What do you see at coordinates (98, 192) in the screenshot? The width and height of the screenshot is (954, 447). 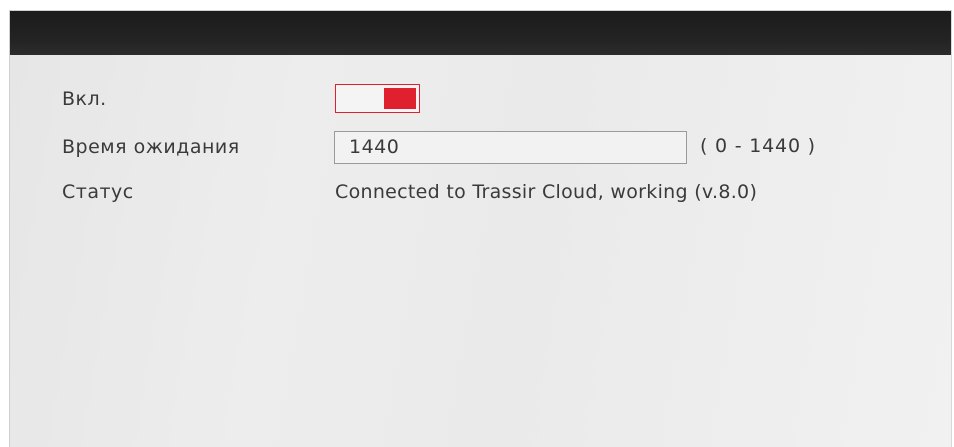 I see `status-label: Статус` at bounding box center [98, 192].